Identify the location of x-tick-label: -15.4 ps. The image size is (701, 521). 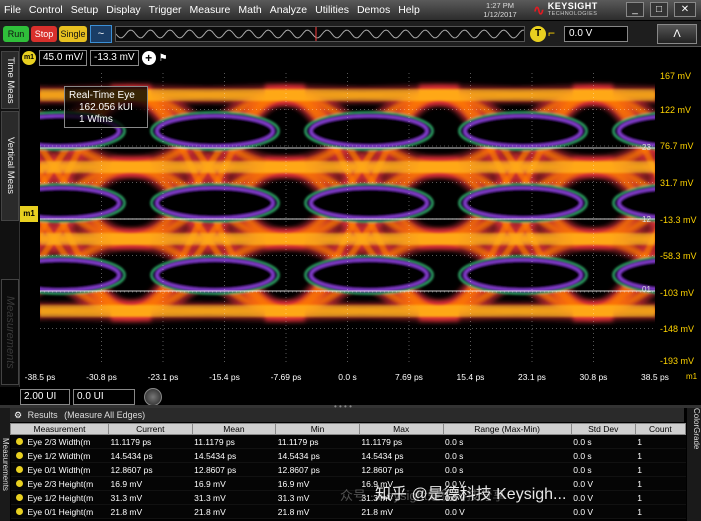
(224, 377).